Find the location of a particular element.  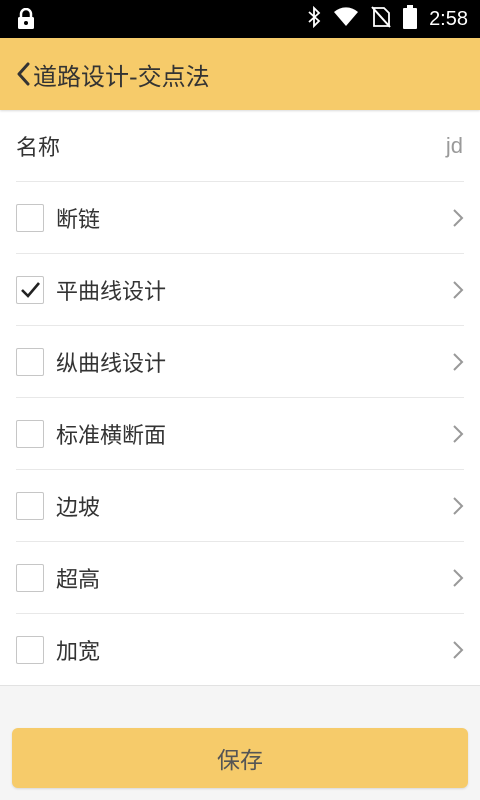

checkbox-cross-section is located at coordinates (30, 434).